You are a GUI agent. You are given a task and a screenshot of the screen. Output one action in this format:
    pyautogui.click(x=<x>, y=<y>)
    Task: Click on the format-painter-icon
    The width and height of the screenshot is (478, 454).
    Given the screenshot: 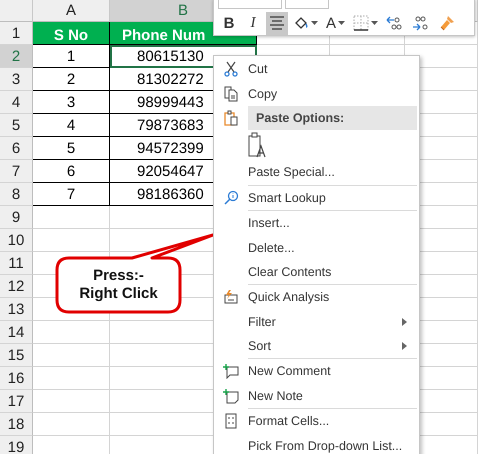 What is the action you would take?
    pyautogui.click(x=447, y=23)
    